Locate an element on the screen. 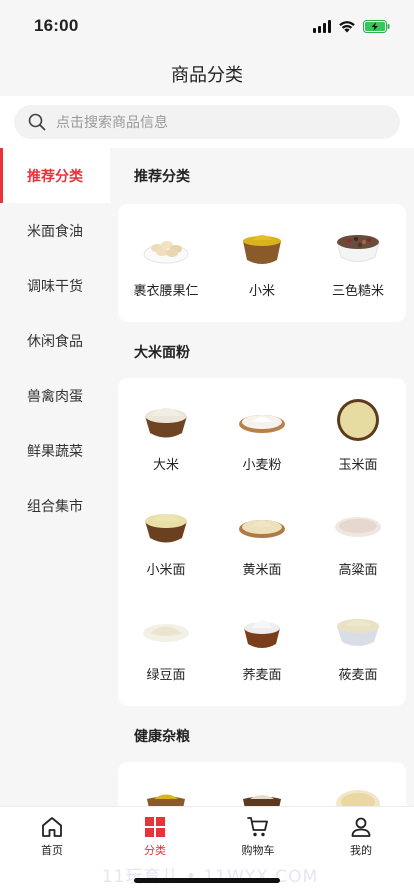 The image size is (414, 896). product-label: 玉米面 is located at coordinates (358, 465).